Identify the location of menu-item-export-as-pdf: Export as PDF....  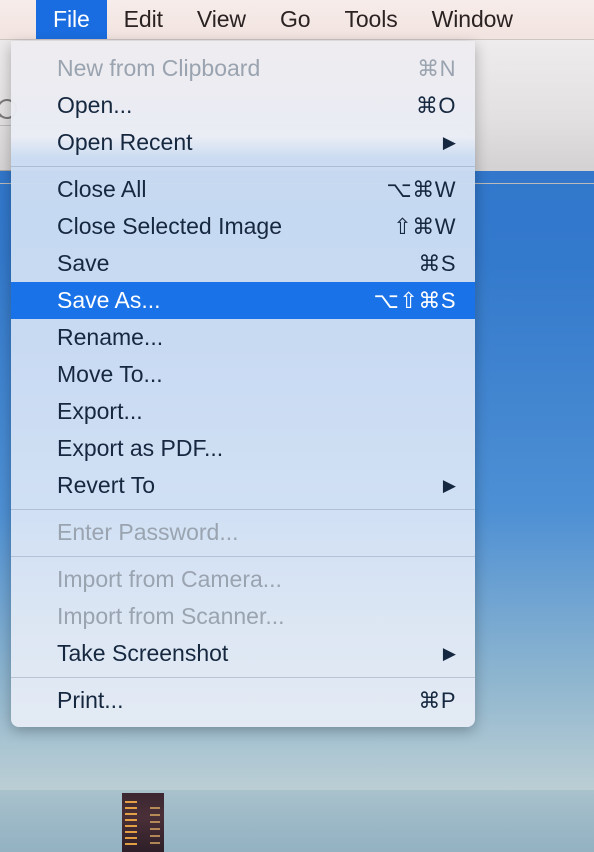
(243, 448).